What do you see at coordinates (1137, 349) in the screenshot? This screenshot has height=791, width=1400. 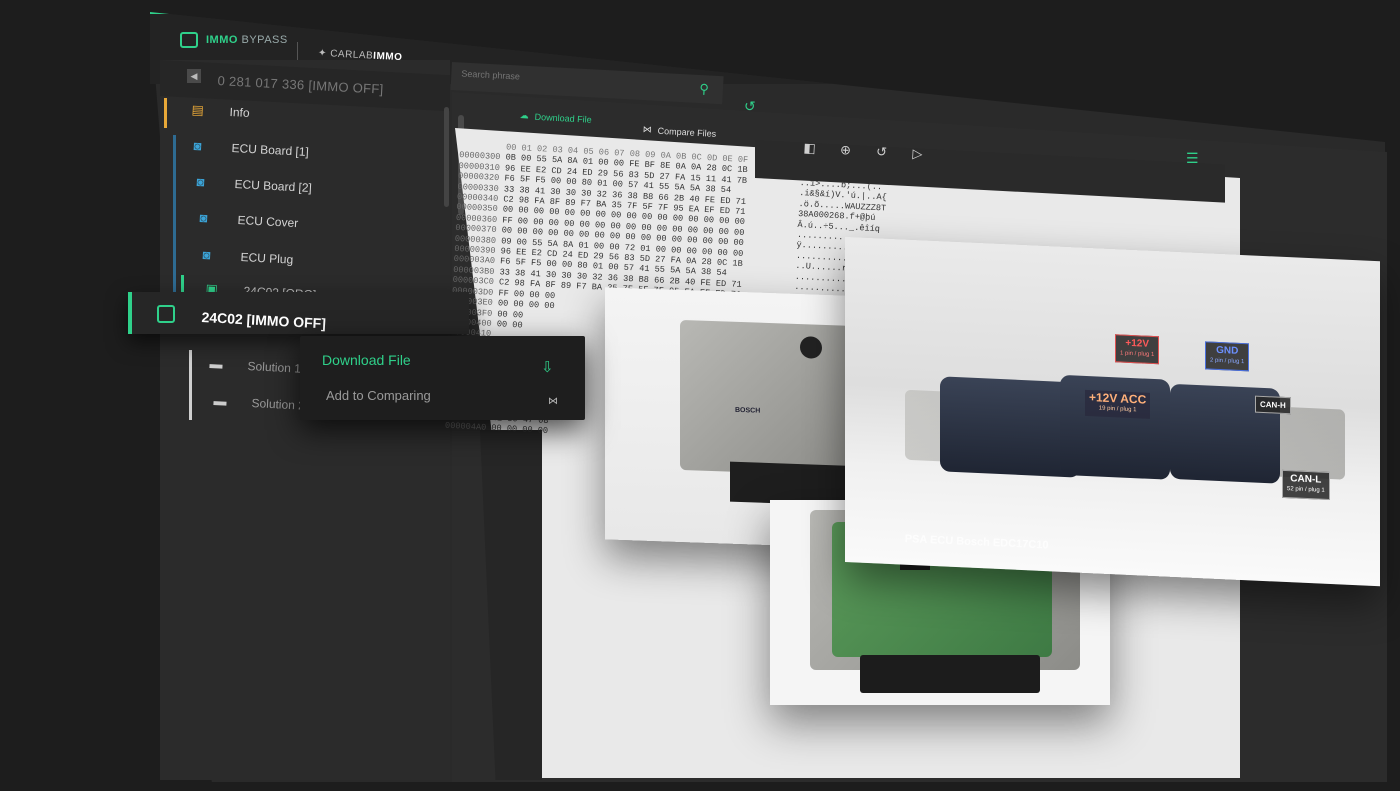 I see `tag-12v: +12V 1 pin / plug 1` at bounding box center [1137, 349].